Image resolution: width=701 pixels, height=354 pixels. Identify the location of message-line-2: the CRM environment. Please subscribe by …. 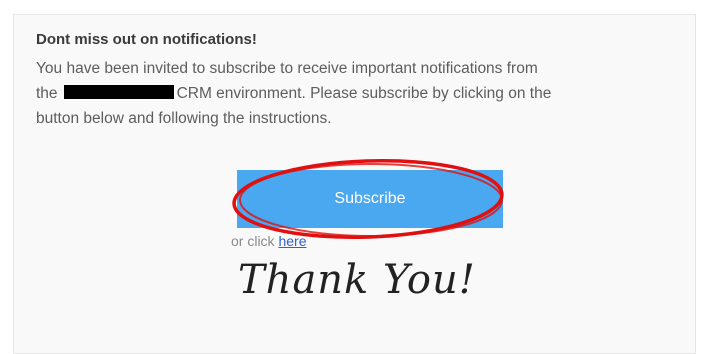
(356, 93).